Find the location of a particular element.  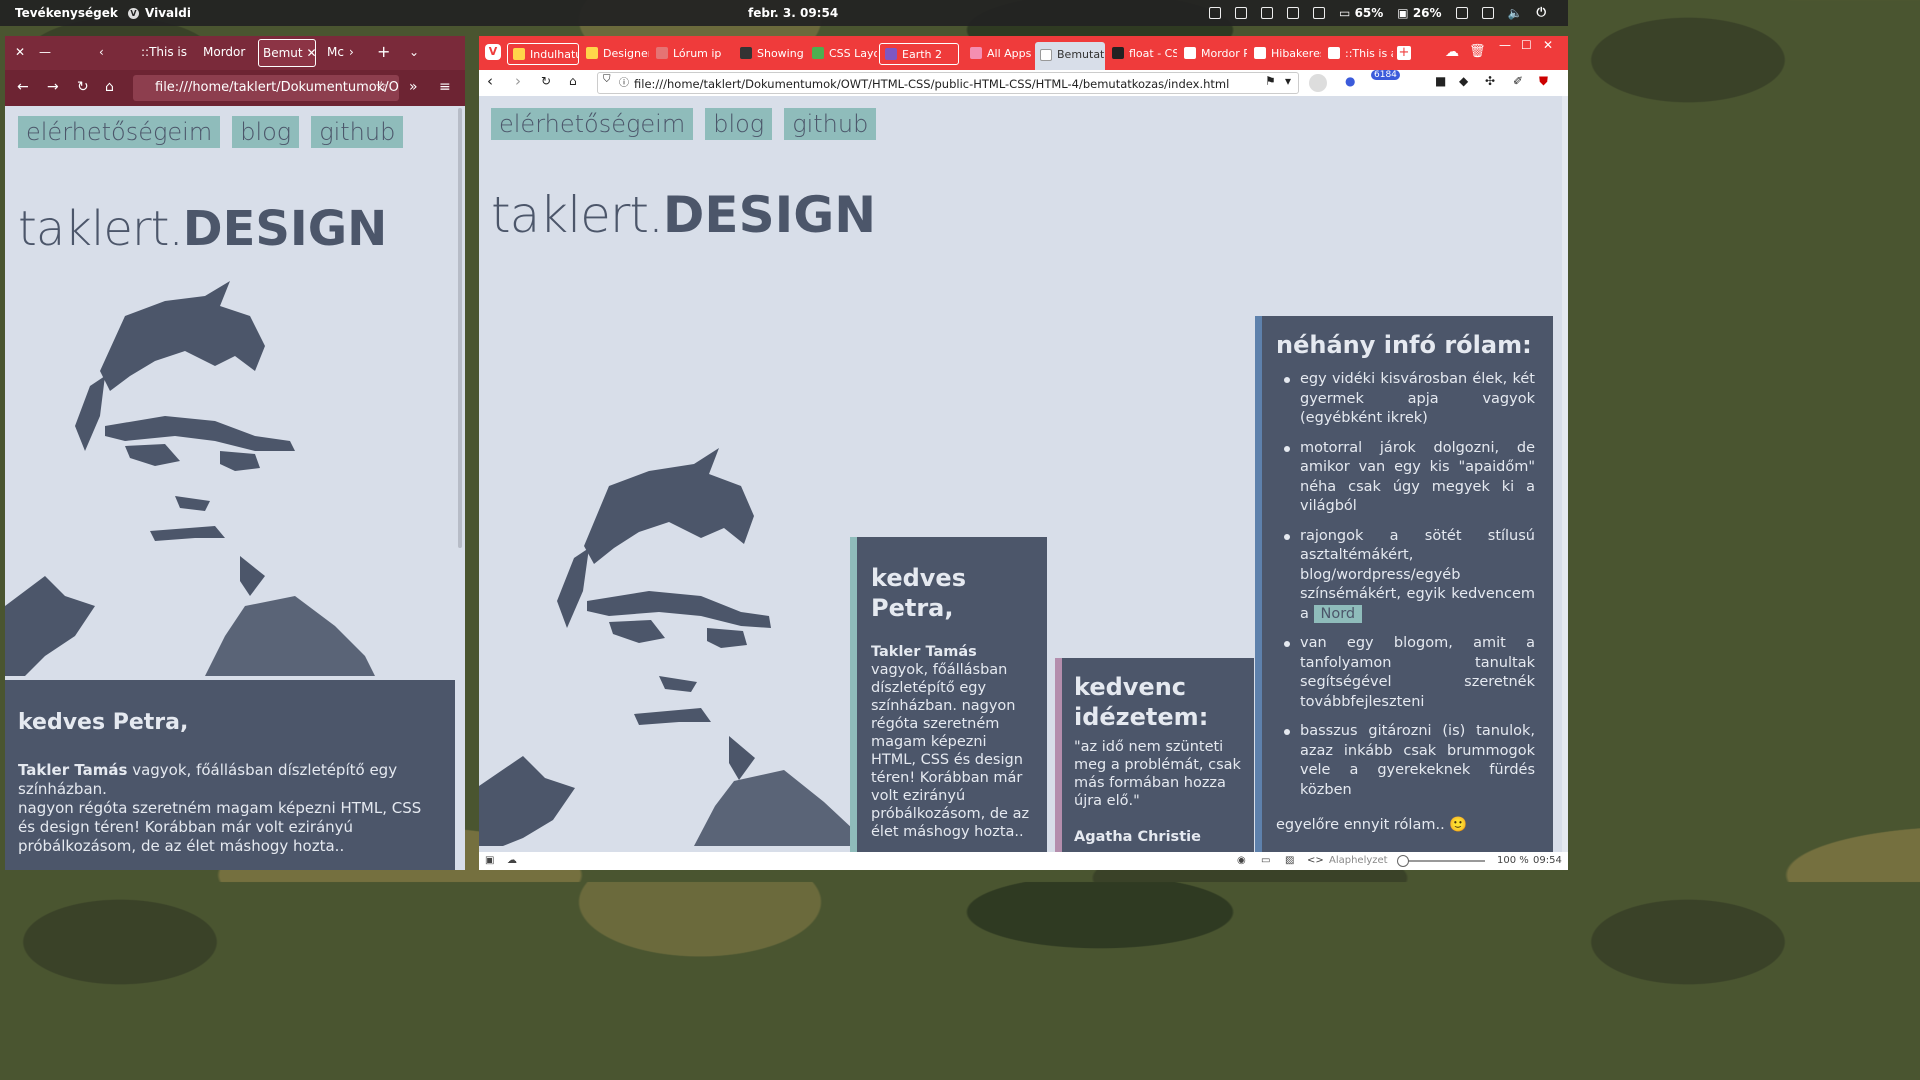

vivaldi-menu-icon: V is located at coordinates (493, 52).